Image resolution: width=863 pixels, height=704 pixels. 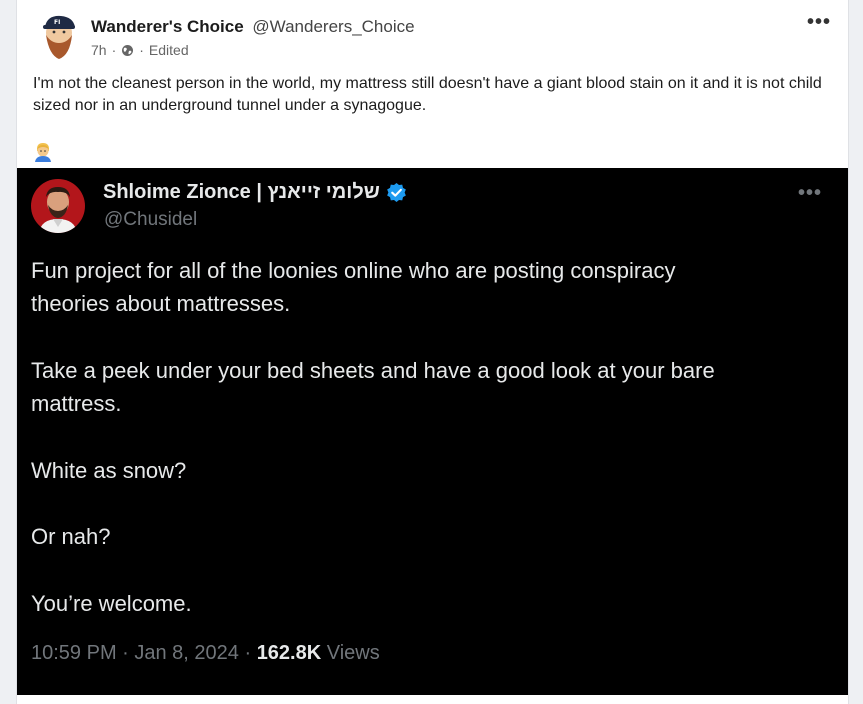 I want to click on tweet-author-name: Shloime Zionce | שלומי זייאנץ, so click(x=241, y=192).